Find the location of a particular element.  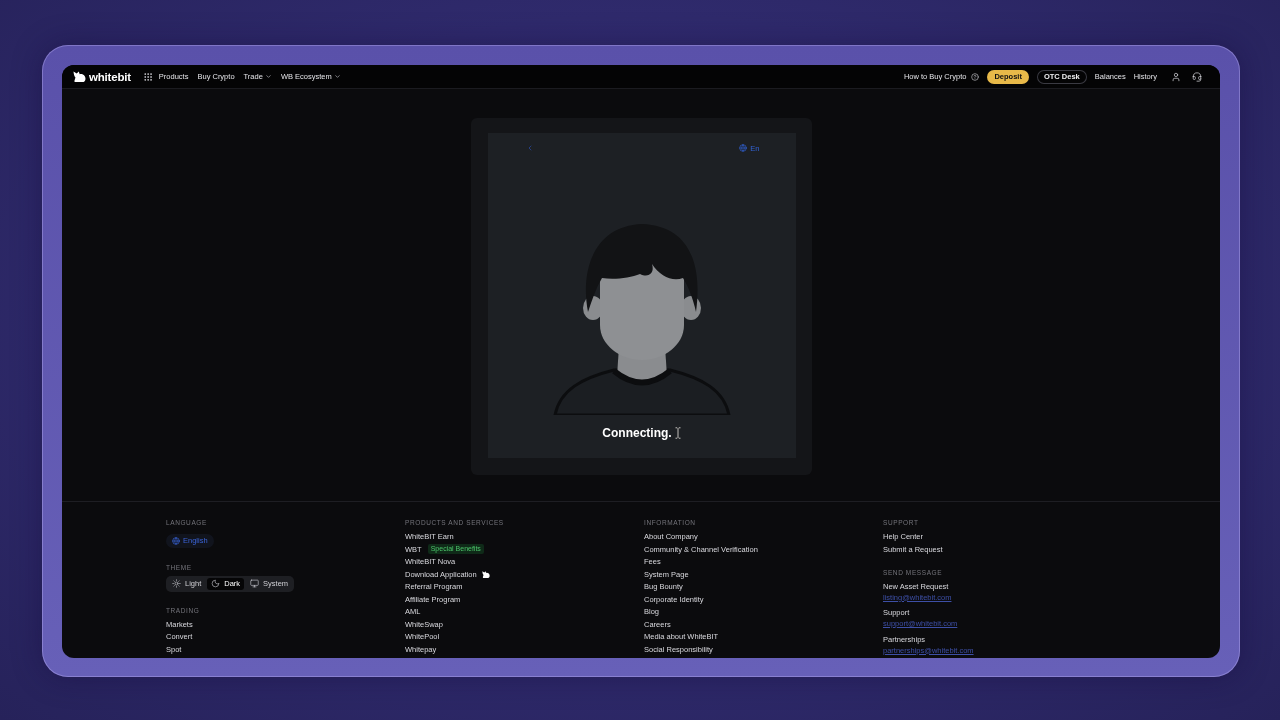

user-icon is located at coordinates (1176, 76).